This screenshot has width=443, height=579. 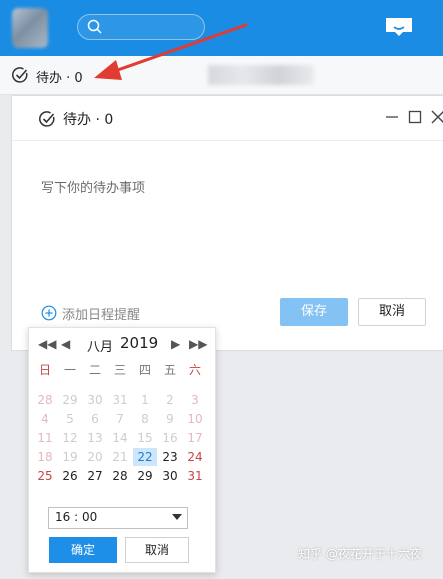 What do you see at coordinates (170, 400) in the screenshot?
I see `calendar-day: 2` at bounding box center [170, 400].